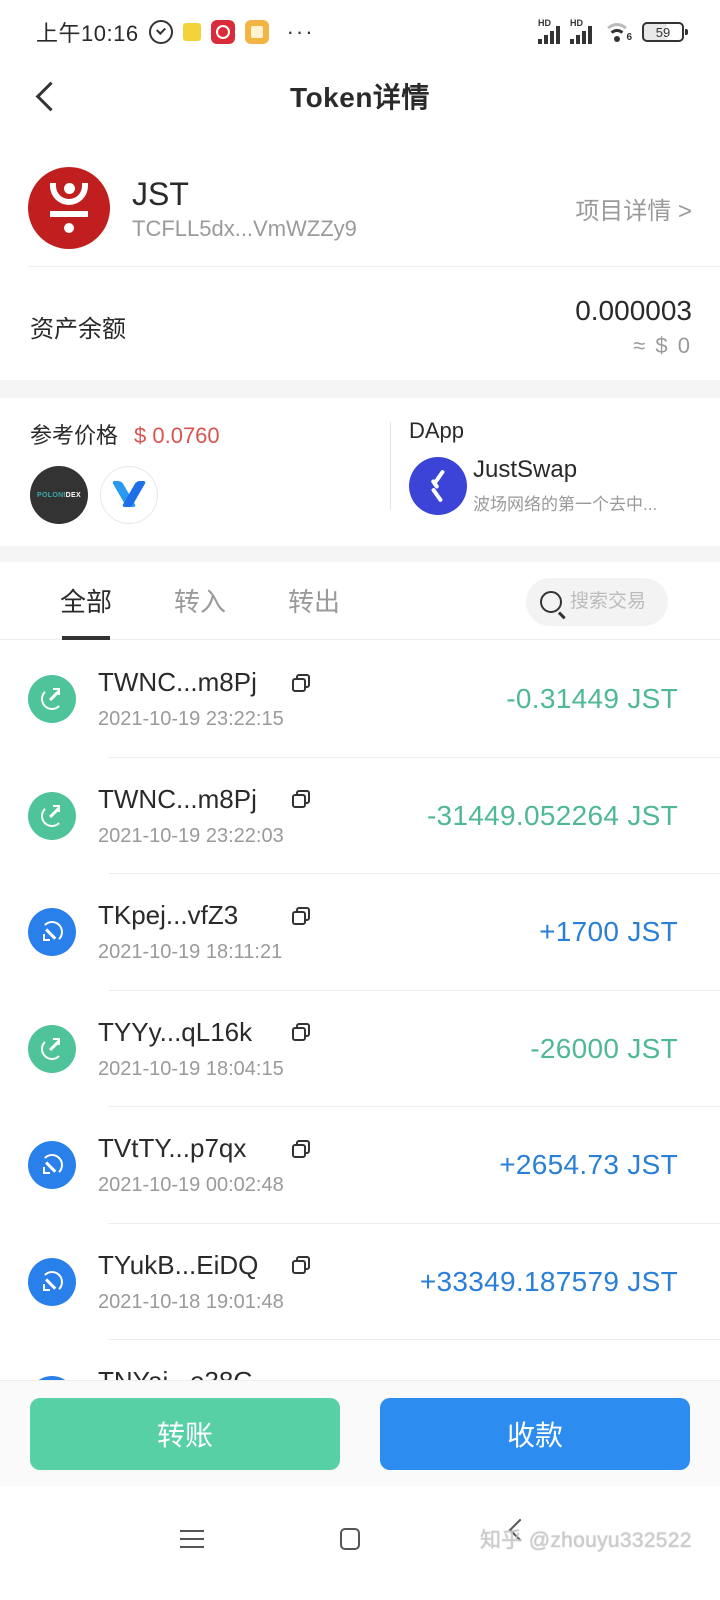  I want to click on jst-token-logo-icon, so click(69, 208).